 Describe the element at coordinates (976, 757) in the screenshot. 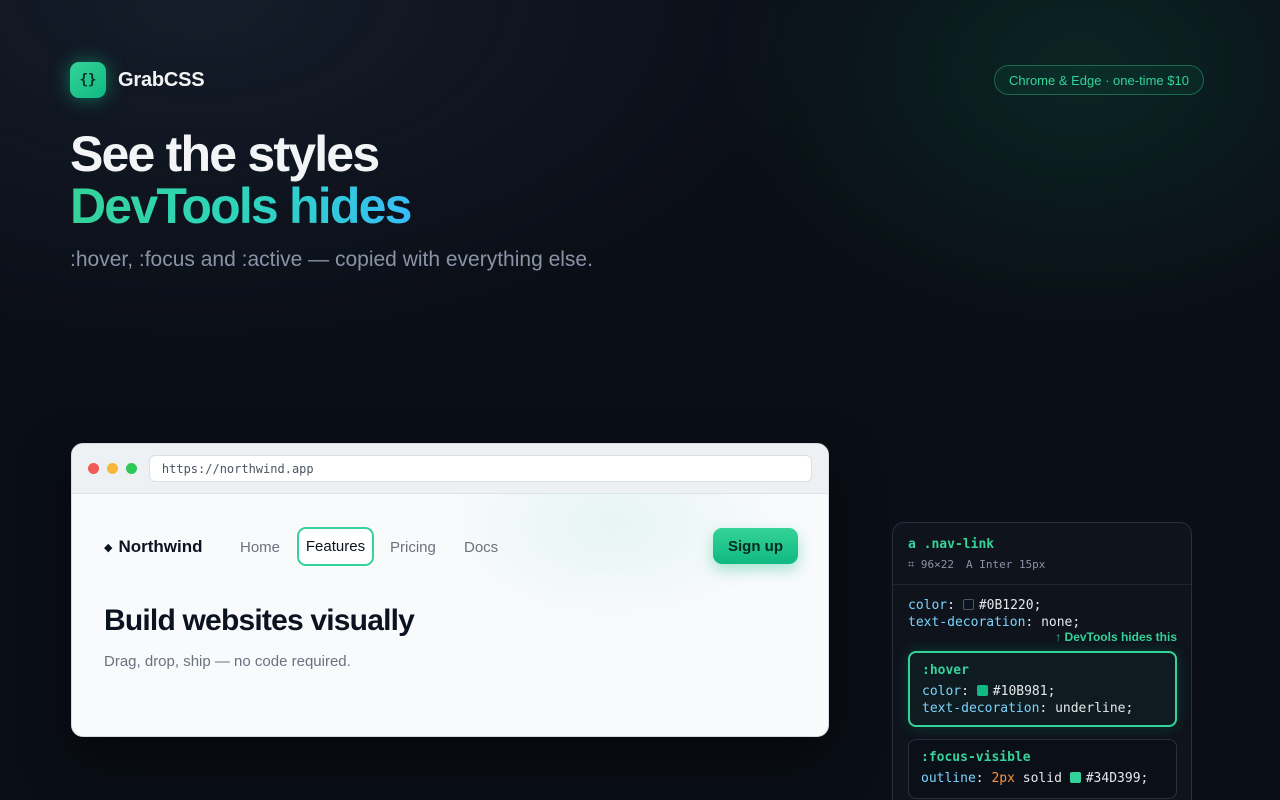

I see `focus-visible-label: :focus-visible` at that location.